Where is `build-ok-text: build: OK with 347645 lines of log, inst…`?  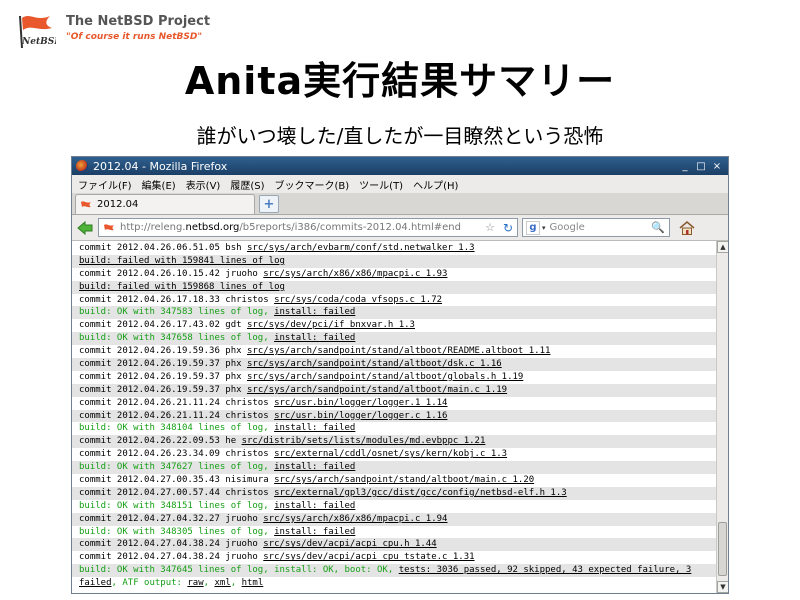 build-ok-text: build: OK with 347645 lines of log, inst… is located at coordinates (239, 570).